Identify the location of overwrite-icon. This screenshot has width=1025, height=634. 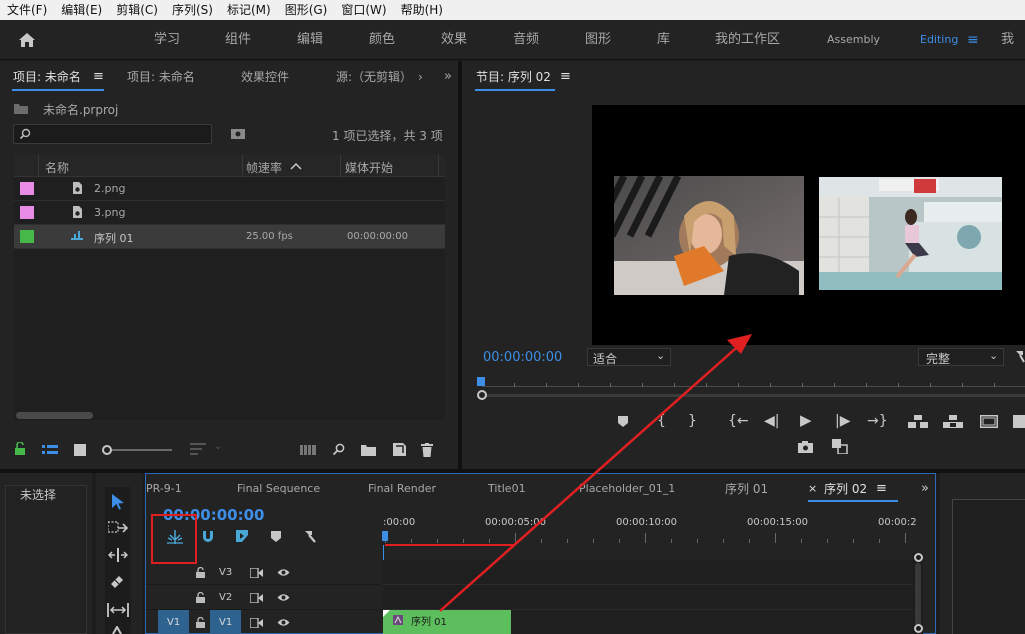
(953, 421).